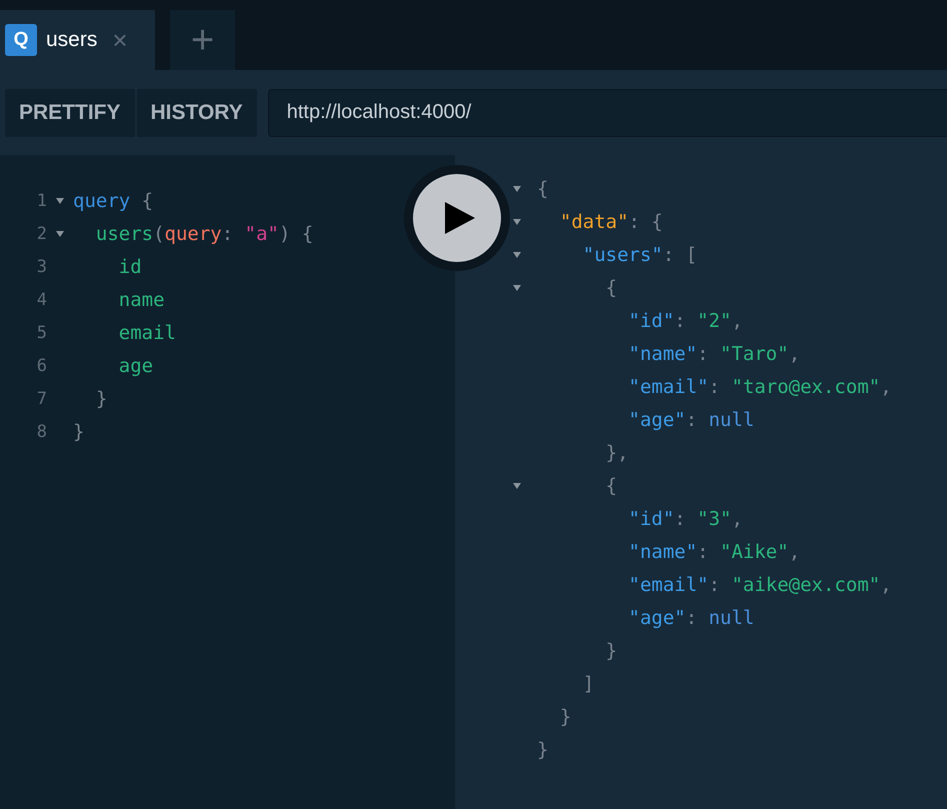  I want to click on code-token: : {, so click(645, 221).